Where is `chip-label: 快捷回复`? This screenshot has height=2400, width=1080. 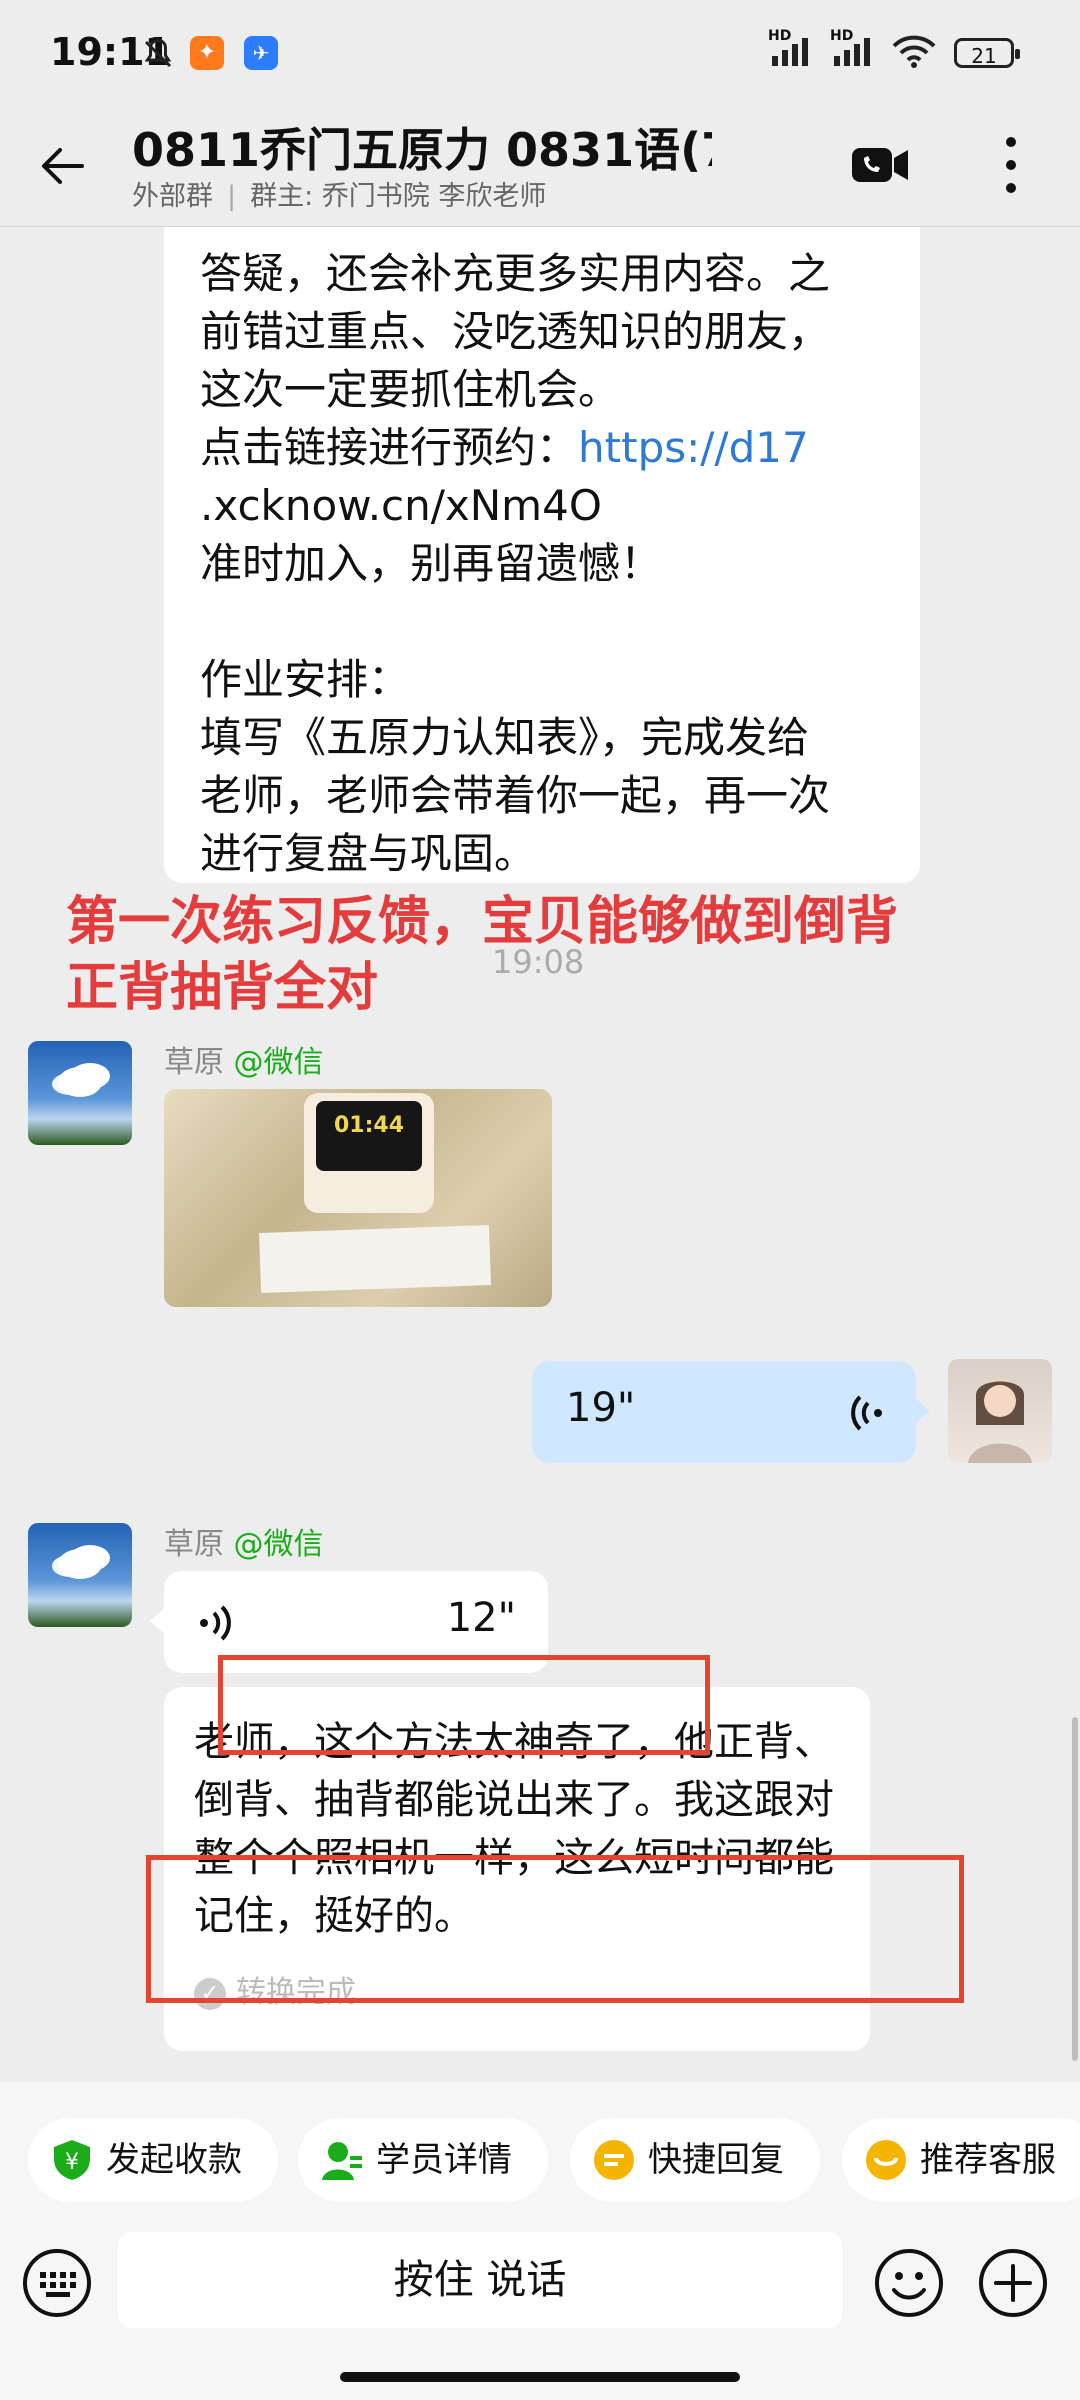 chip-label: 快捷回复 is located at coordinates (716, 2160).